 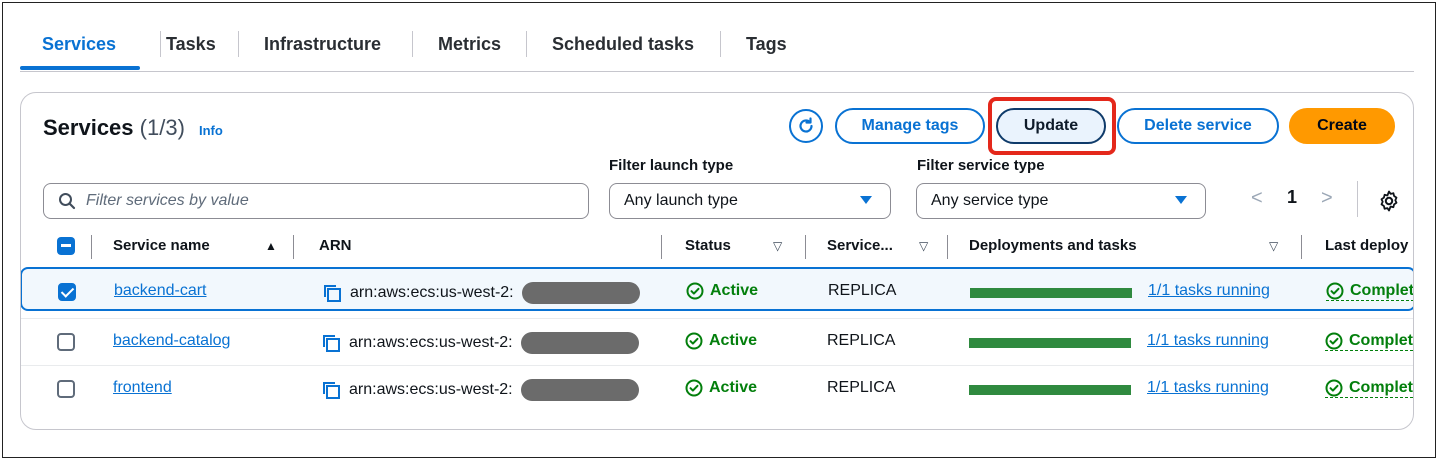 What do you see at coordinates (1366, 245) in the screenshot?
I see `column-last-deploy: Last deploy` at bounding box center [1366, 245].